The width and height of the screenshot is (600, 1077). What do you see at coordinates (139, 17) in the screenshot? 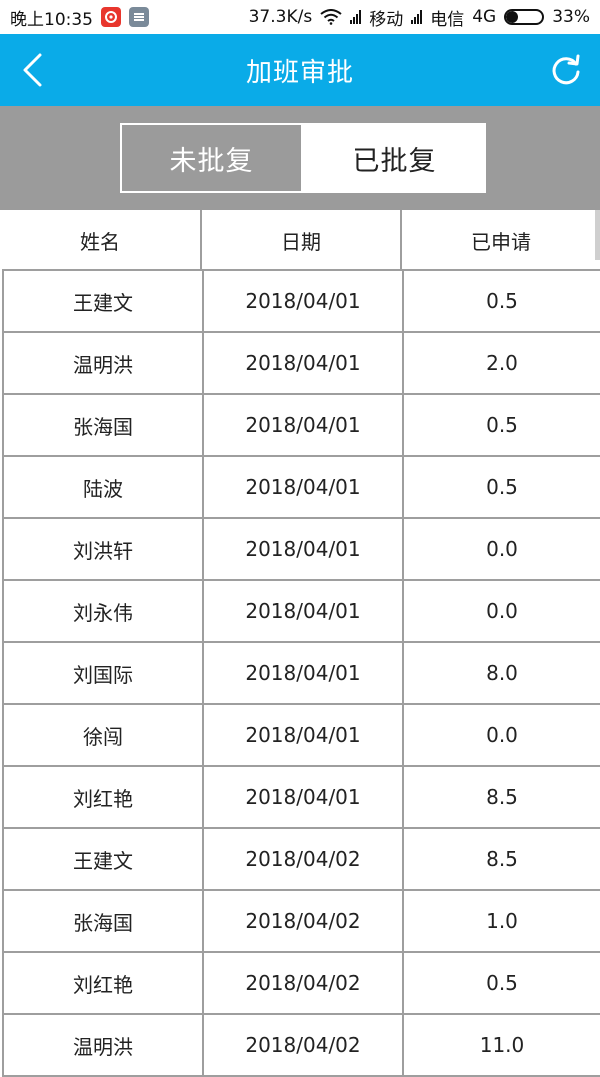
I see `notification-app-icon` at bounding box center [139, 17].